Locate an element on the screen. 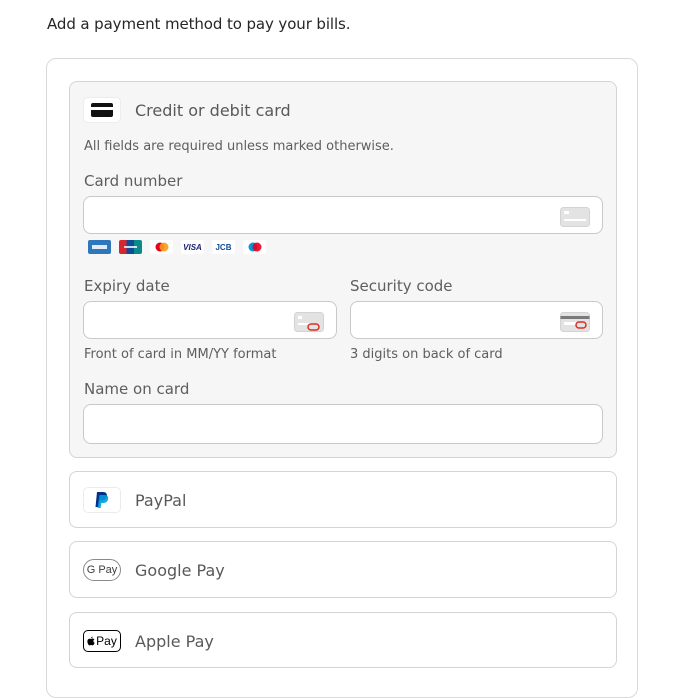  google-pay-icon: G Pay is located at coordinates (102, 570).